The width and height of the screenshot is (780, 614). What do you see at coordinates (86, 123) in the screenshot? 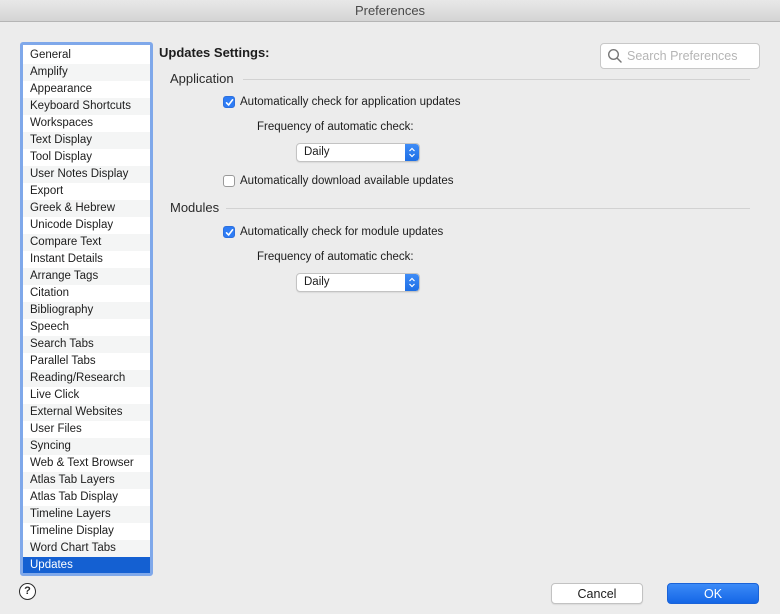
I see `sidebar-item-workspaces: Workspaces` at bounding box center [86, 123].